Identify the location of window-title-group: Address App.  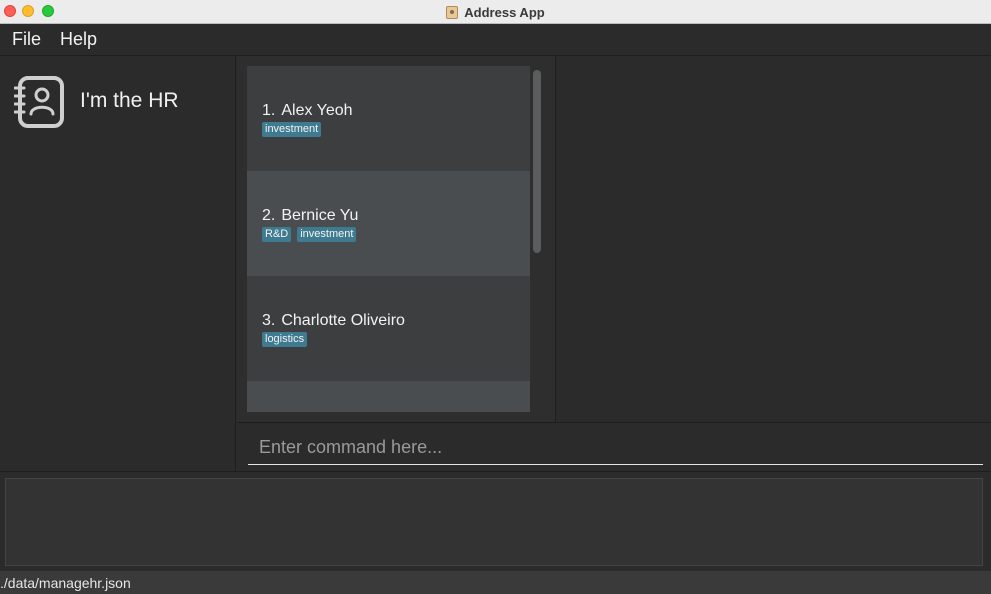
(495, 12).